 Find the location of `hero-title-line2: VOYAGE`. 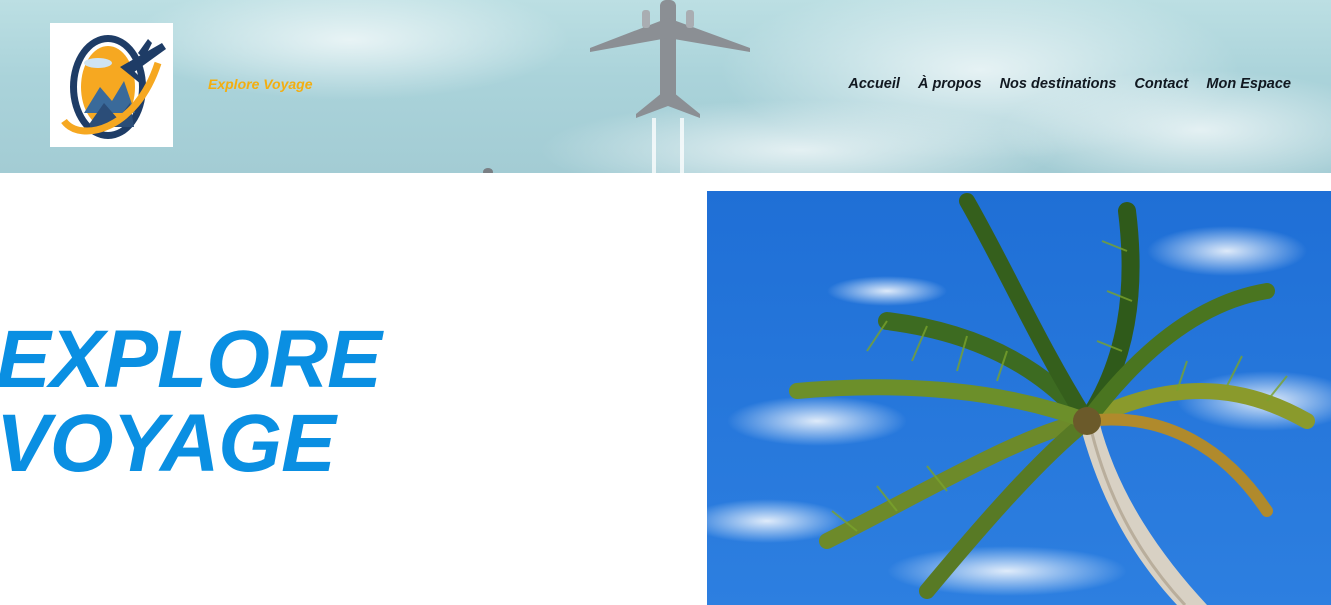

hero-title-line2: VOYAGE is located at coordinates (168, 443).